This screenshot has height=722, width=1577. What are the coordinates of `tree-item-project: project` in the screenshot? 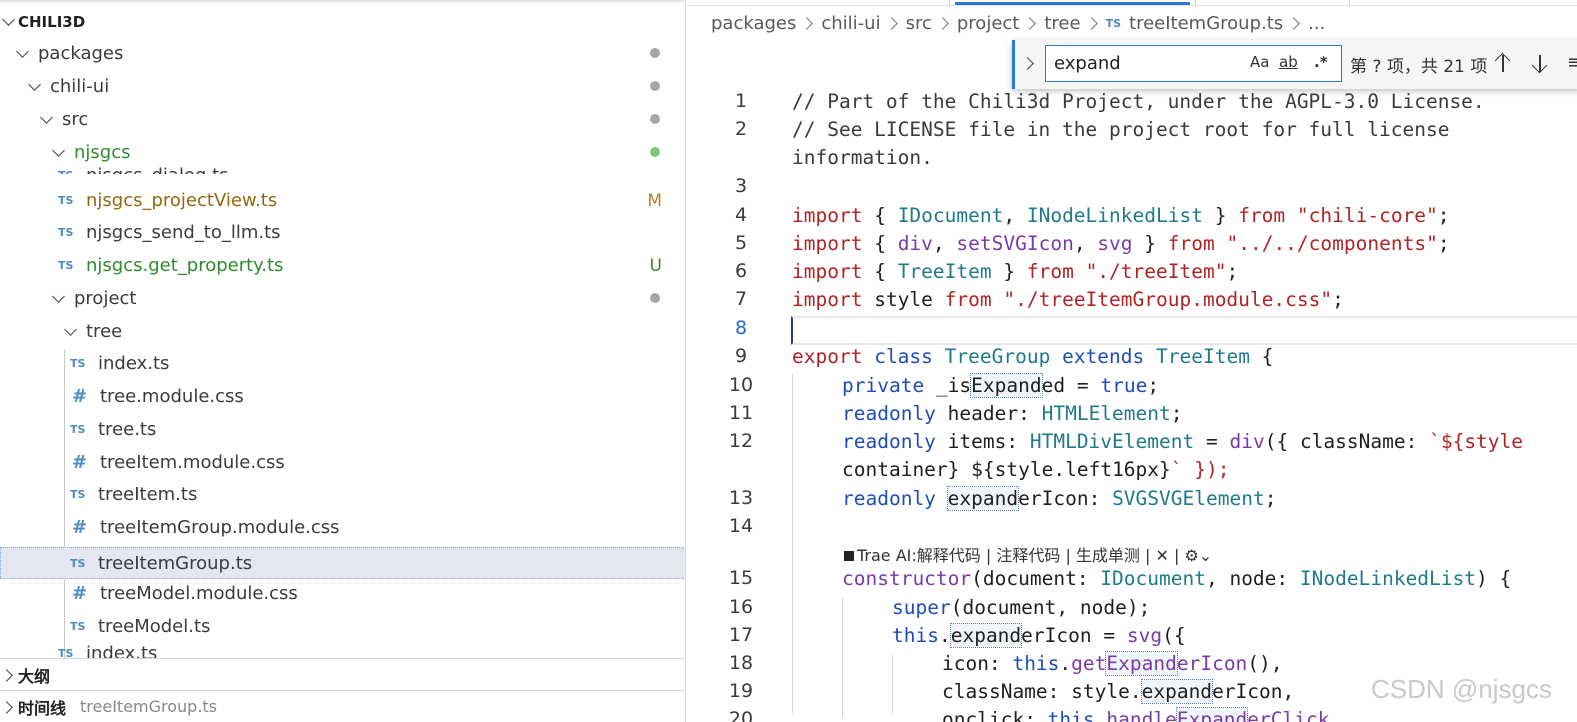 It's located at (342, 298).